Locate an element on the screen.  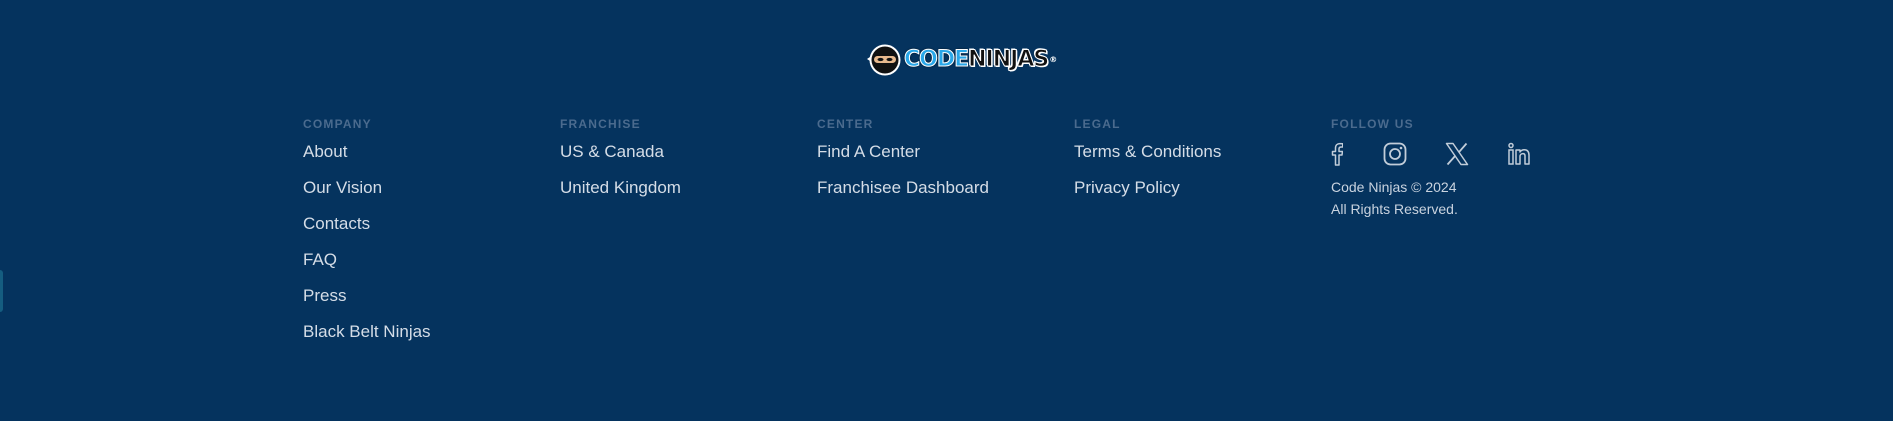
footer-link-faq: FAQ is located at coordinates (367, 260).